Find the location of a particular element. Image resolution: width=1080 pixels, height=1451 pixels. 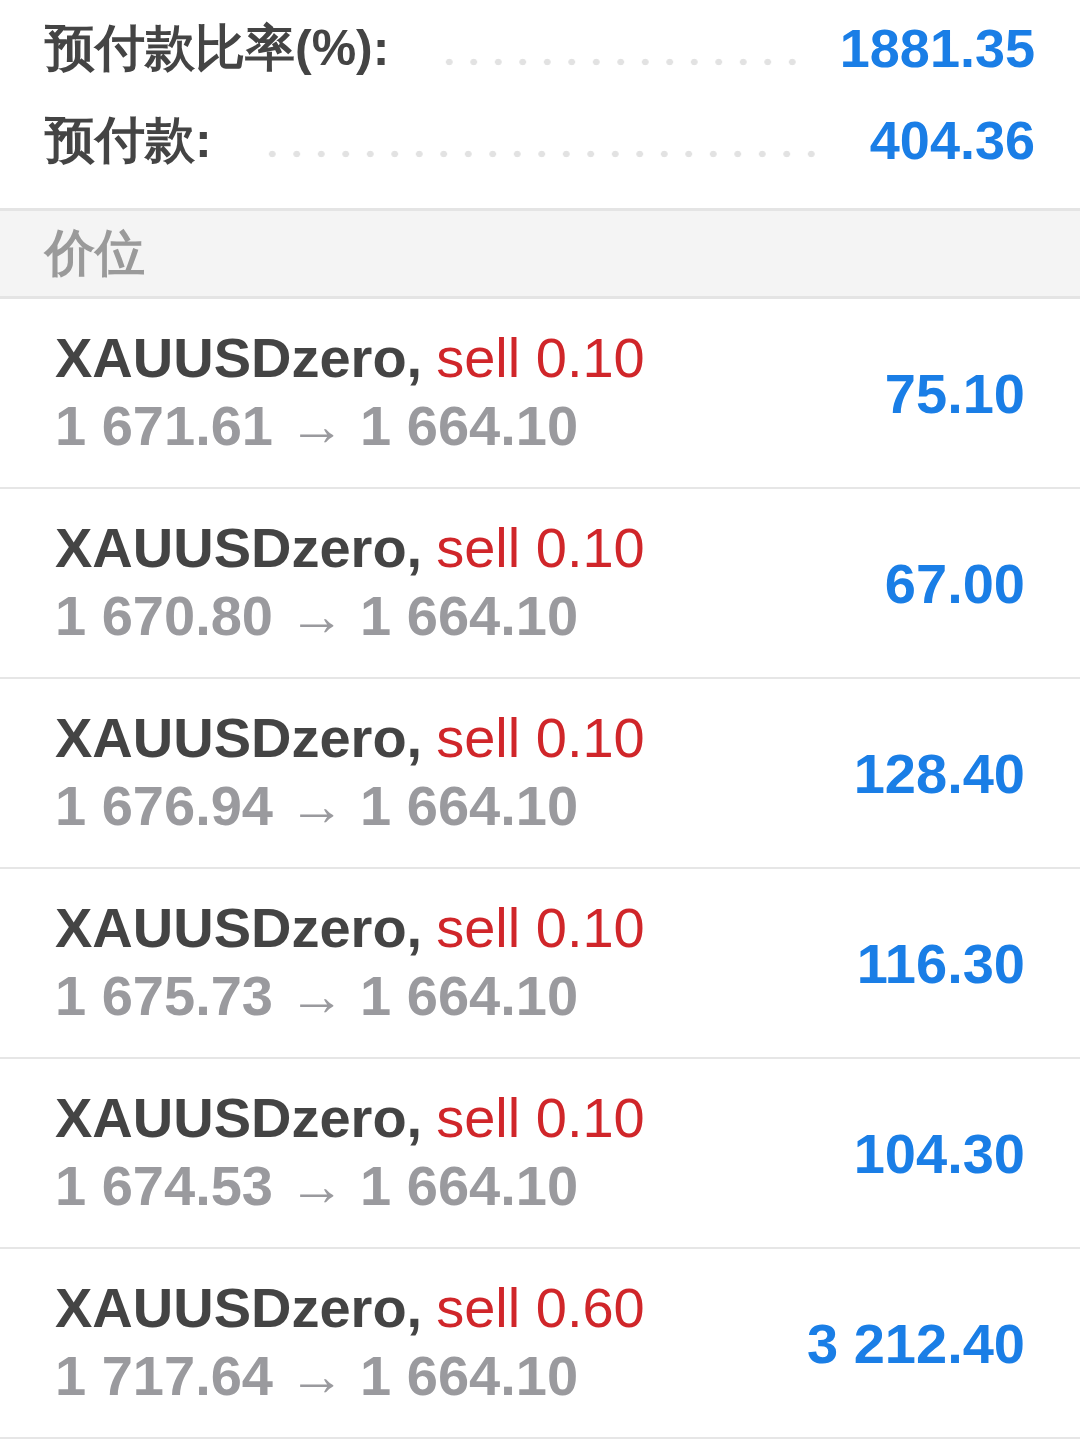

profit-value: 128.40 is located at coordinates (939, 773).